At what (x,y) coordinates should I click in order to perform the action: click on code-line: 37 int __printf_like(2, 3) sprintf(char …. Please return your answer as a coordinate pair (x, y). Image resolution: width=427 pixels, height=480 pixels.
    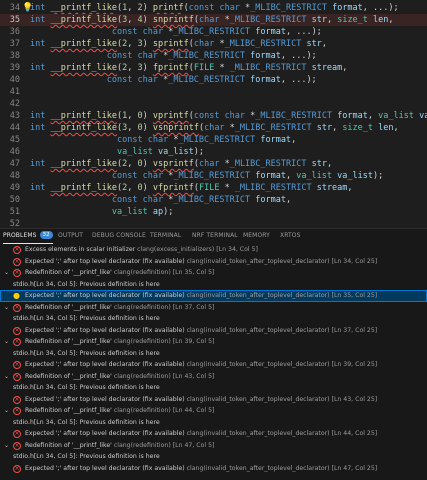
    Looking at the image, I should click on (213, 44).